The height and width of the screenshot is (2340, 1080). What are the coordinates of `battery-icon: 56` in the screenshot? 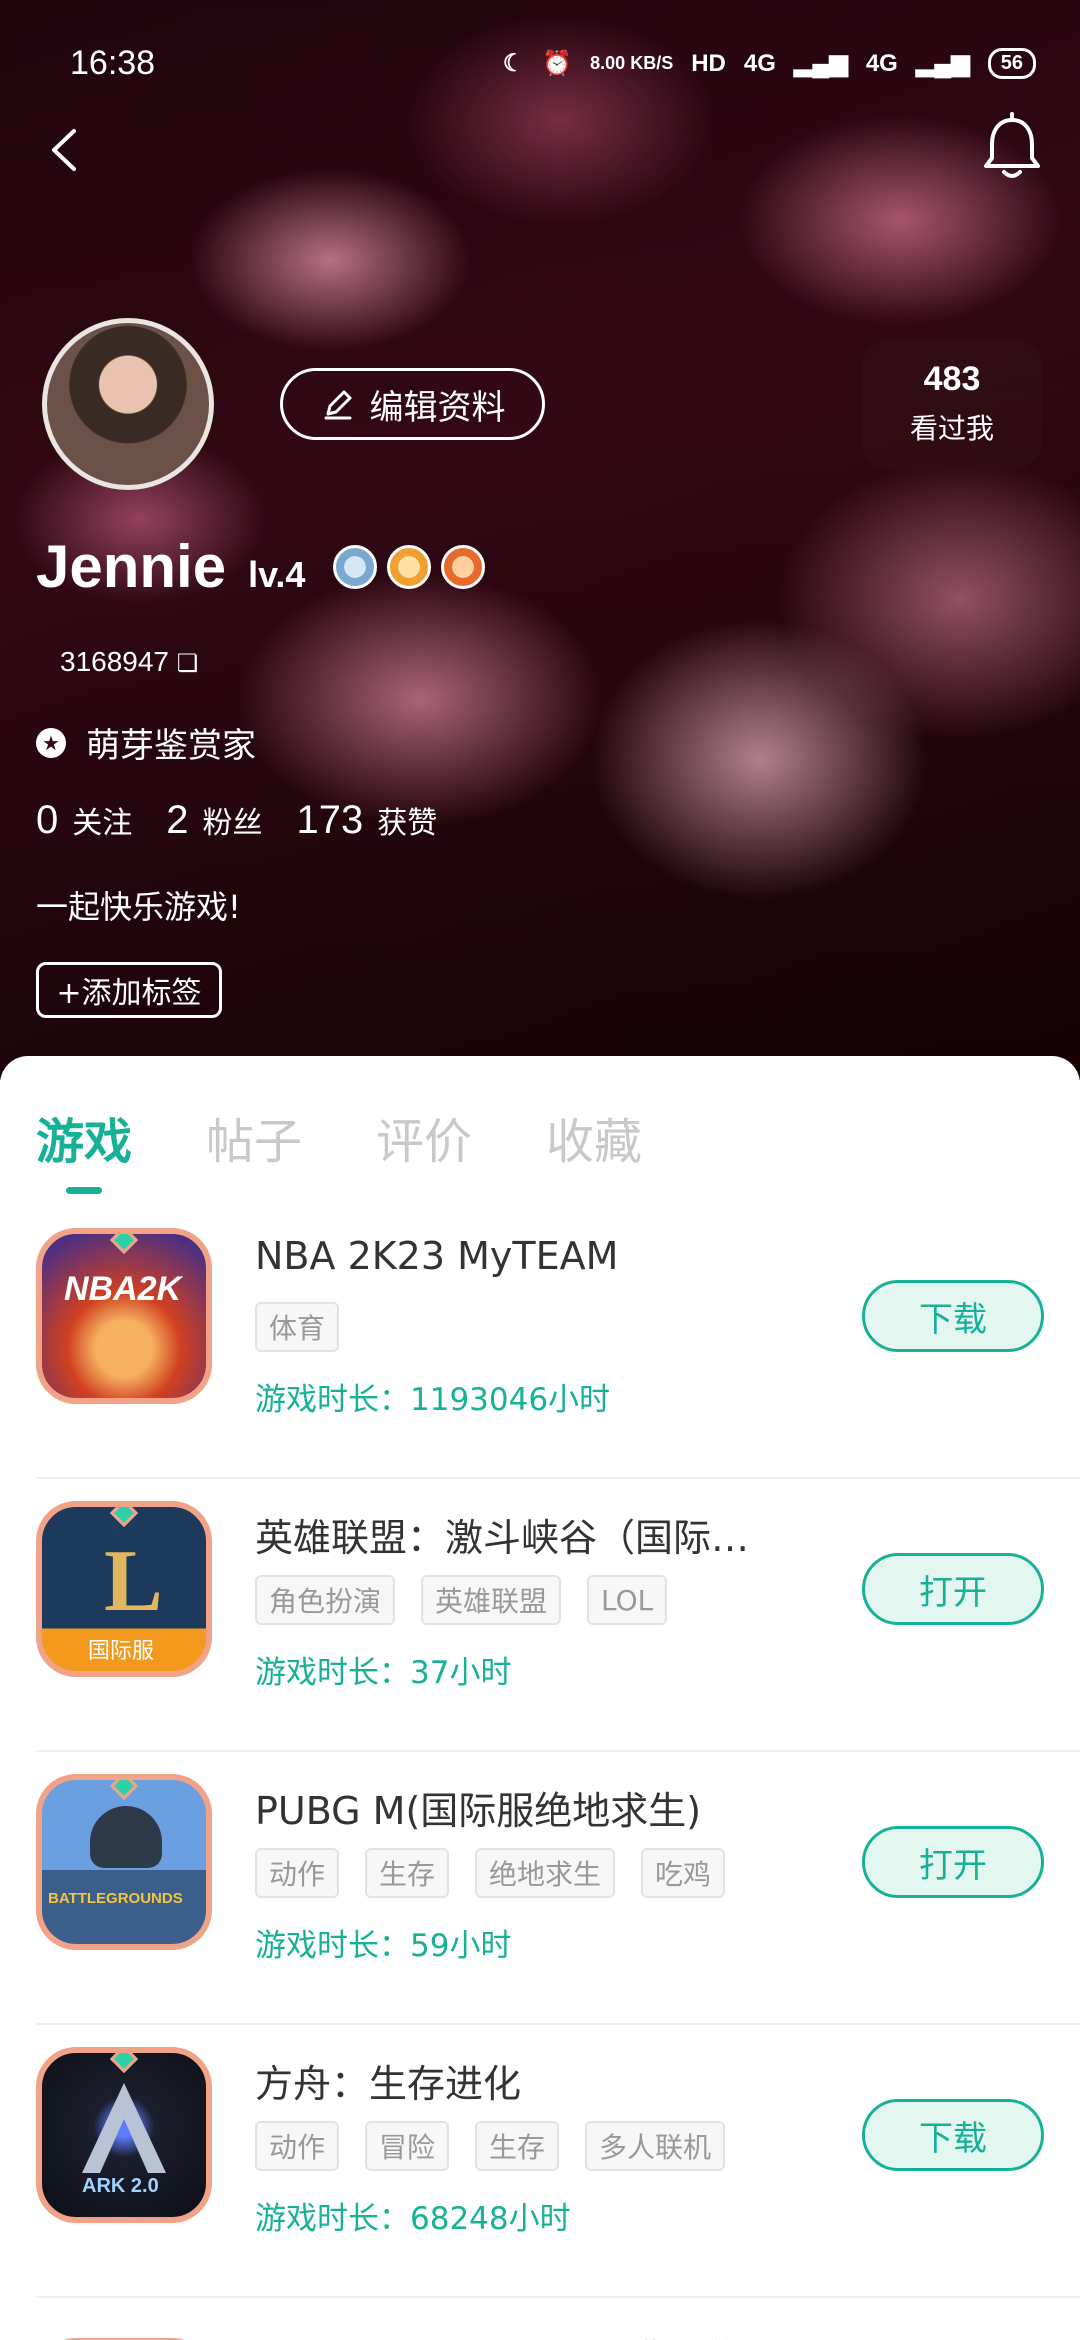 It's located at (1011, 63).